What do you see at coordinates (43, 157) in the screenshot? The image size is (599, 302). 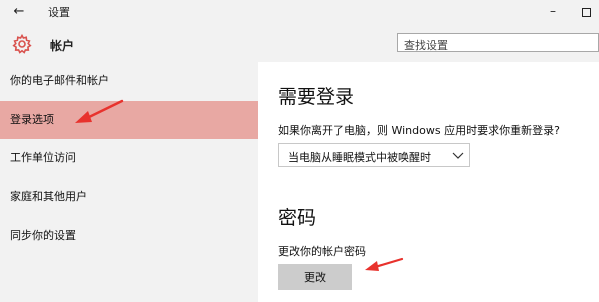 I see `sidebar-item-label: 工作单位访问` at bounding box center [43, 157].